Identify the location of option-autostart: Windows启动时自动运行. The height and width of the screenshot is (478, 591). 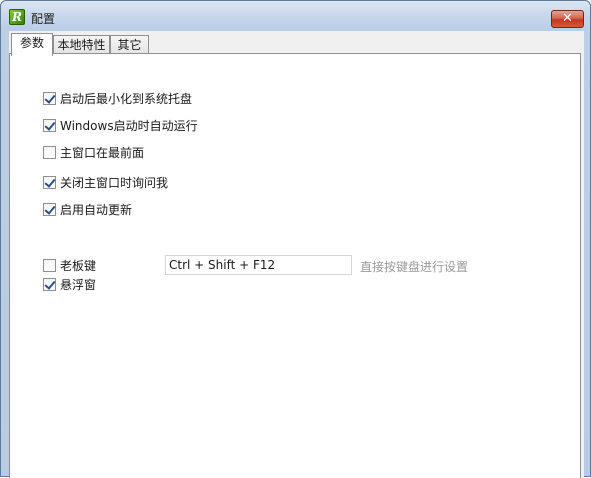
(120, 125).